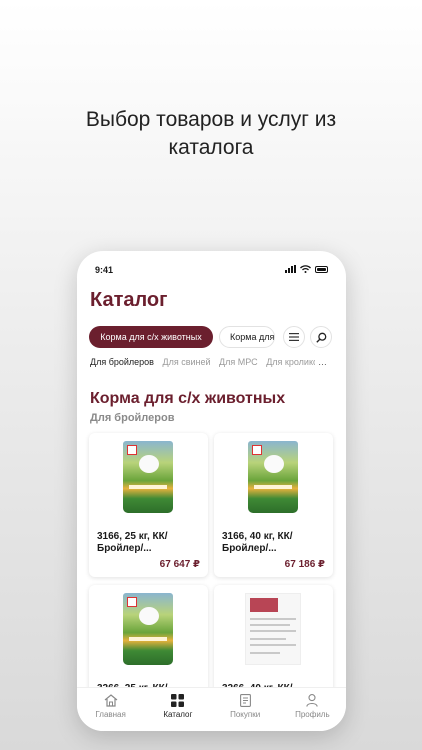  What do you see at coordinates (178, 700) in the screenshot?
I see `grid-icon` at bounding box center [178, 700].